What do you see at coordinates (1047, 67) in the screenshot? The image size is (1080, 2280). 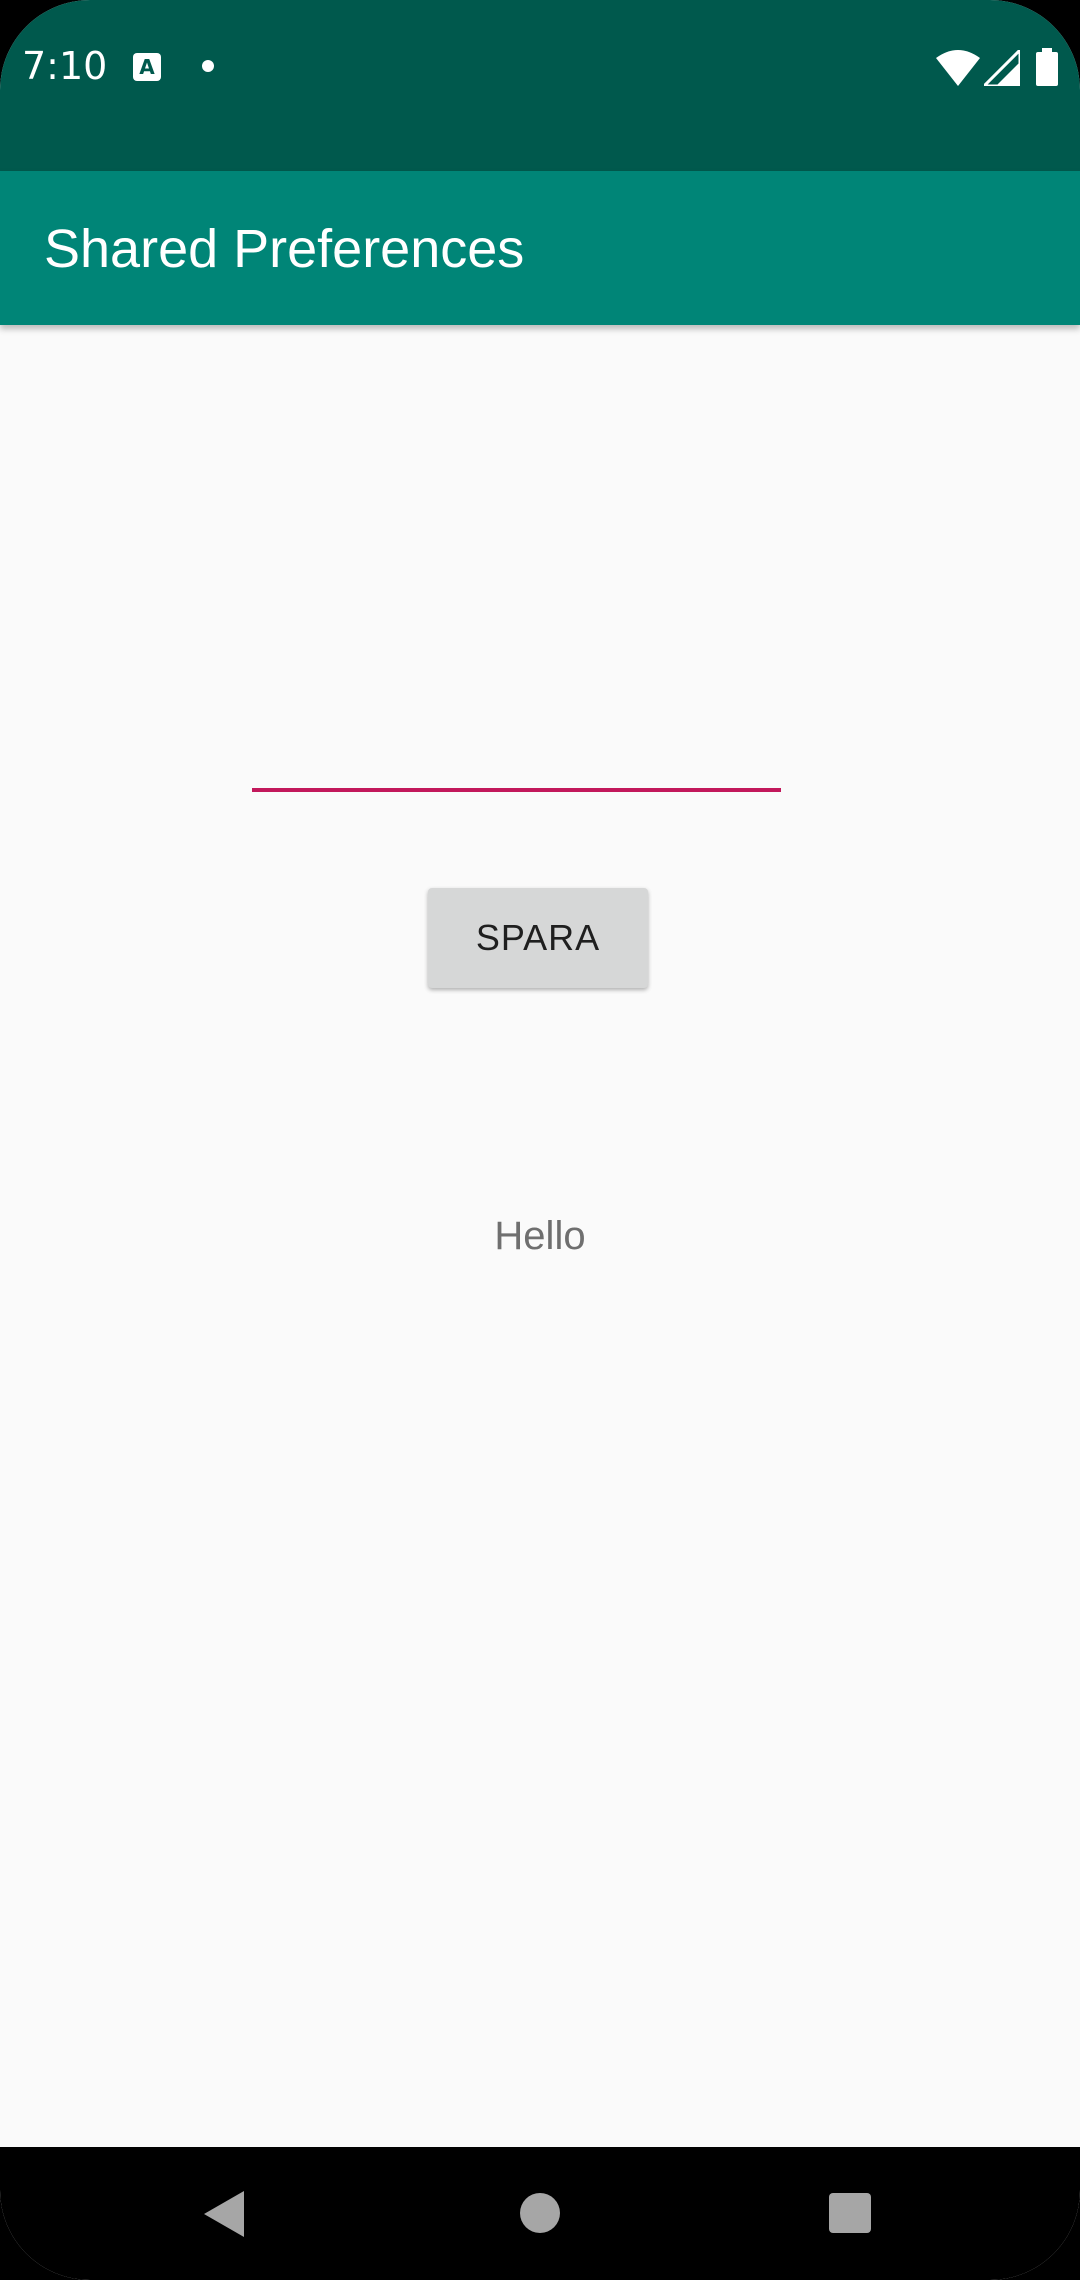 I see `battery-icon` at bounding box center [1047, 67].